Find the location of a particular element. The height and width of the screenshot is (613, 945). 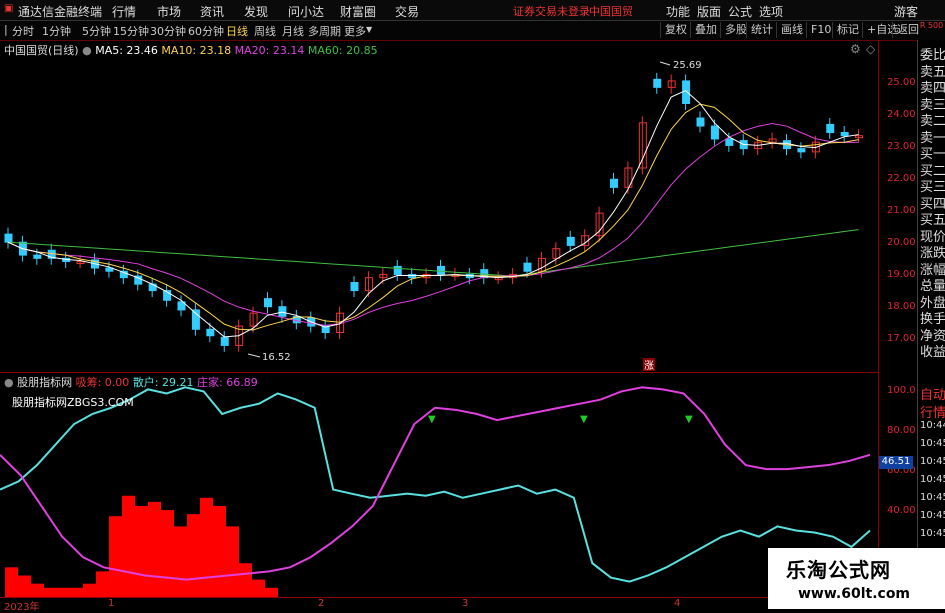

auto-quote-label: 行情 is located at coordinates (932, 411).